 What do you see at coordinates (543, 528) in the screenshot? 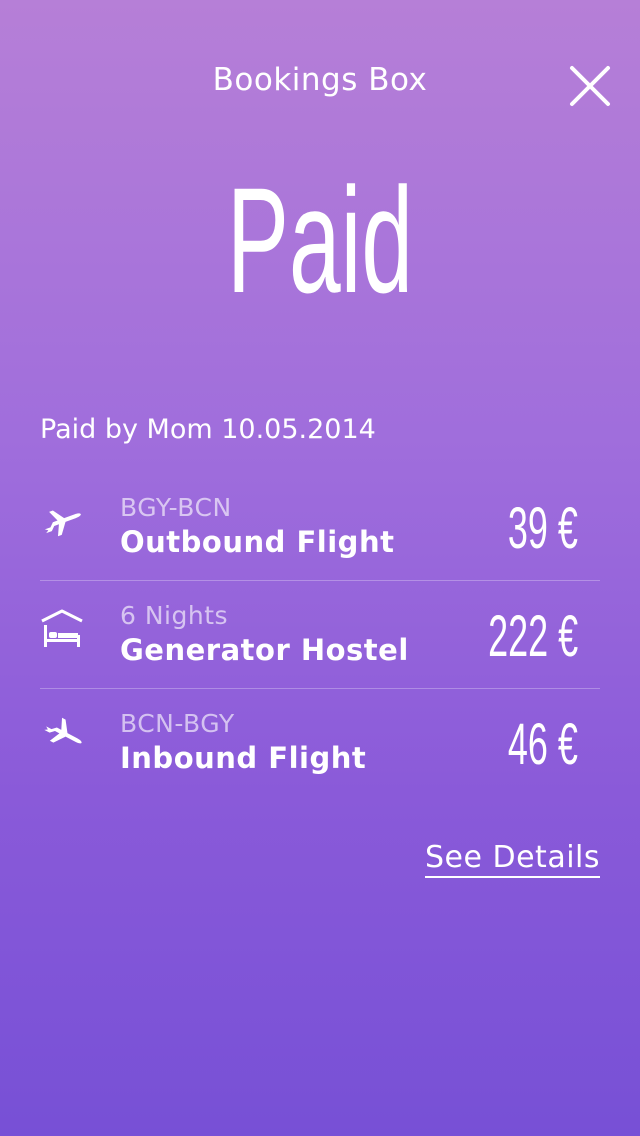
I see `booking-item-price: 39 €` at bounding box center [543, 528].